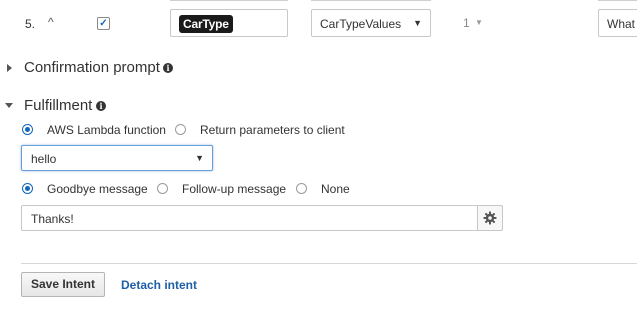 This screenshot has width=637, height=311. Describe the element at coordinates (162, 188) in the screenshot. I see `radio-follow-up-message` at that location.